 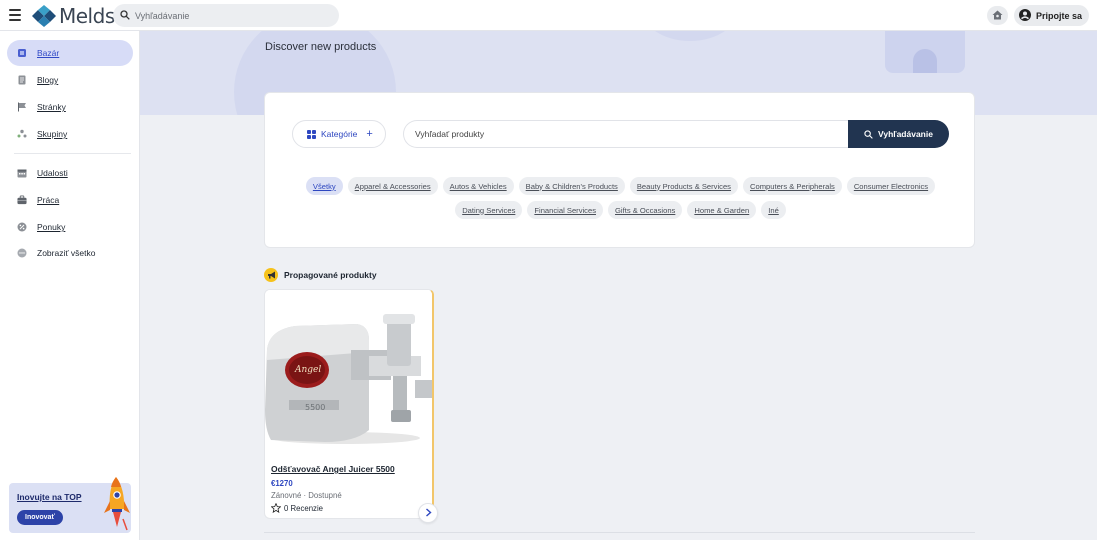 I want to click on plus-icon: +, so click(x=369, y=134).